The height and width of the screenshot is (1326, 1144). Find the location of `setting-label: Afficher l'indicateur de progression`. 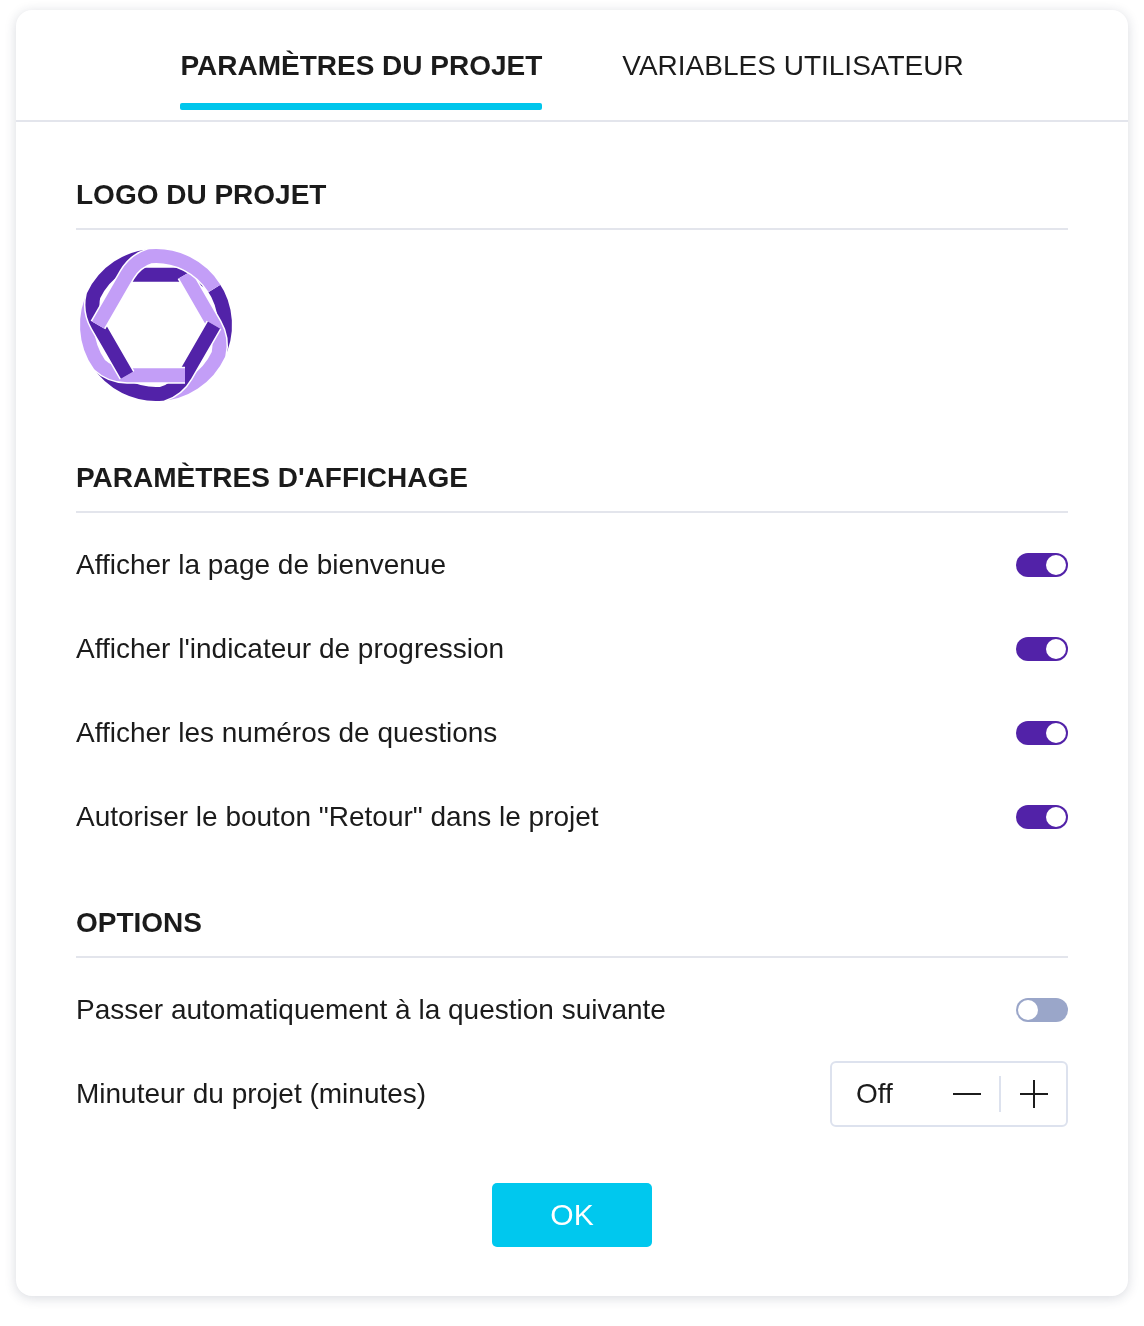

setting-label: Afficher l'indicateur de progression is located at coordinates (290, 649).